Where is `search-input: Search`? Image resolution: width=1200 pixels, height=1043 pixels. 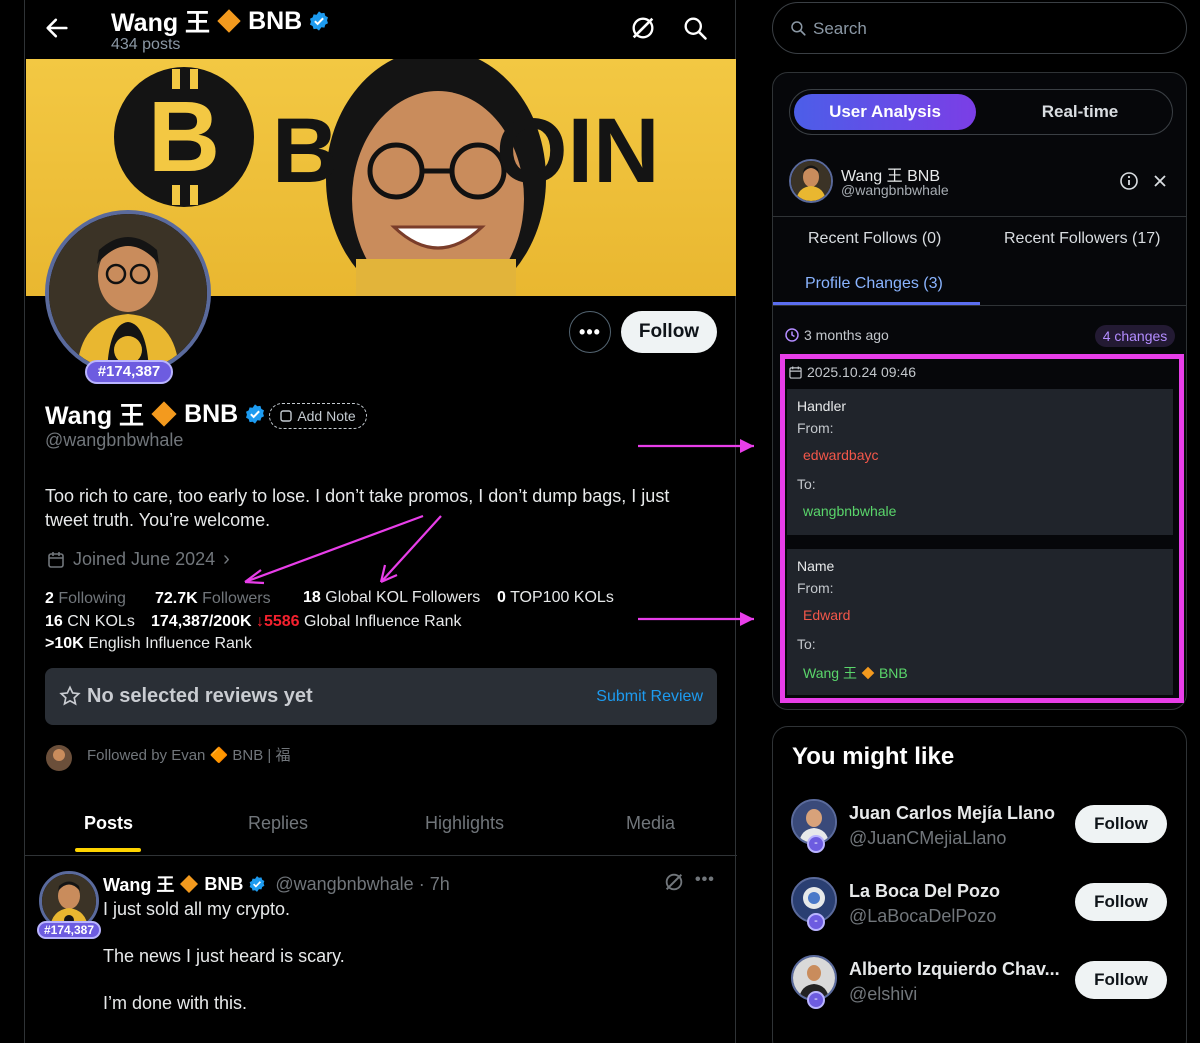
search-input: Search is located at coordinates (979, 28).